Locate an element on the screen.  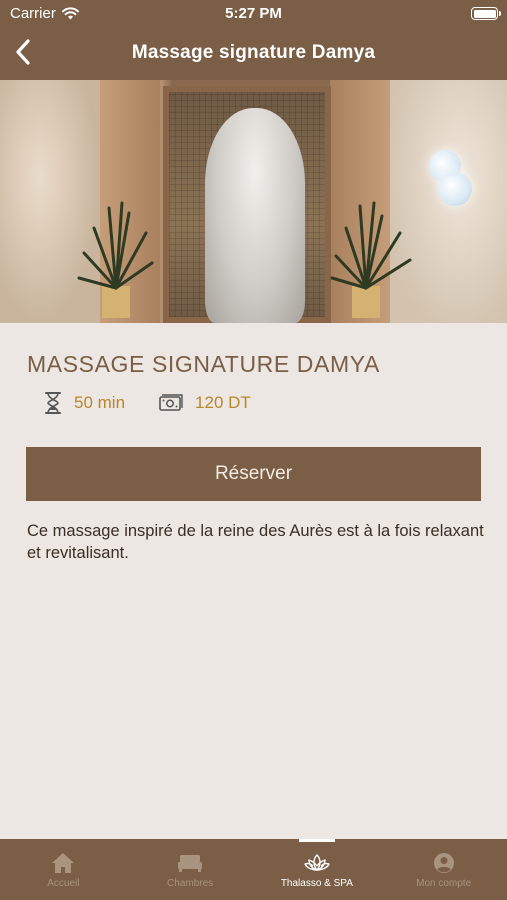
active-tab-indicator is located at coordinates (316, 840).